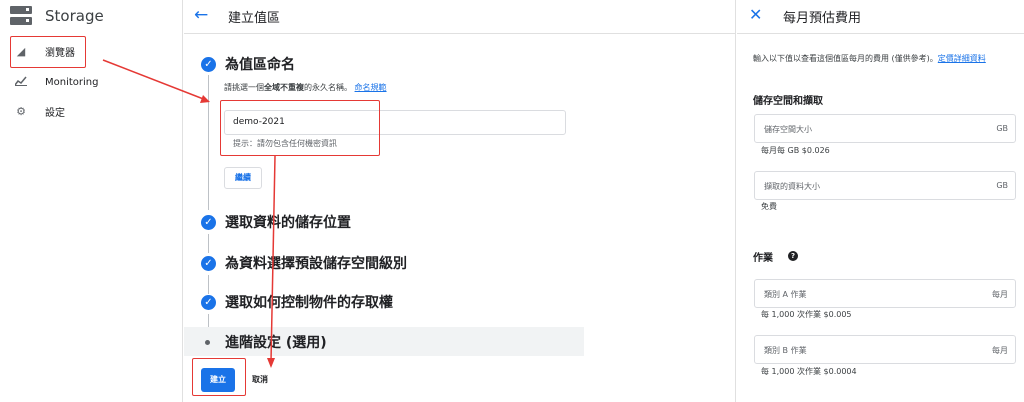  Describe the element at coordinates (189, 213) in the screenshot. I see `annotation-arrows` at that location.